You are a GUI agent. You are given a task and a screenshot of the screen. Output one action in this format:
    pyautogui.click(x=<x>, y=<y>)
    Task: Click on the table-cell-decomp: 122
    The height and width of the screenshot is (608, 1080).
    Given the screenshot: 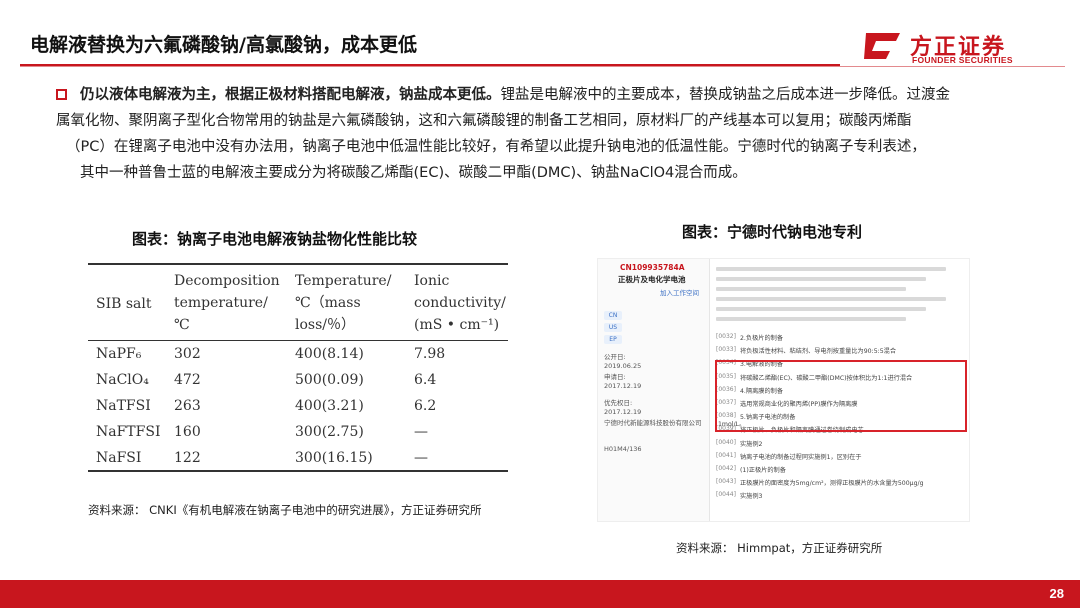 What is the action you would take?
    pyautogui.click(x=187, y=458)
    